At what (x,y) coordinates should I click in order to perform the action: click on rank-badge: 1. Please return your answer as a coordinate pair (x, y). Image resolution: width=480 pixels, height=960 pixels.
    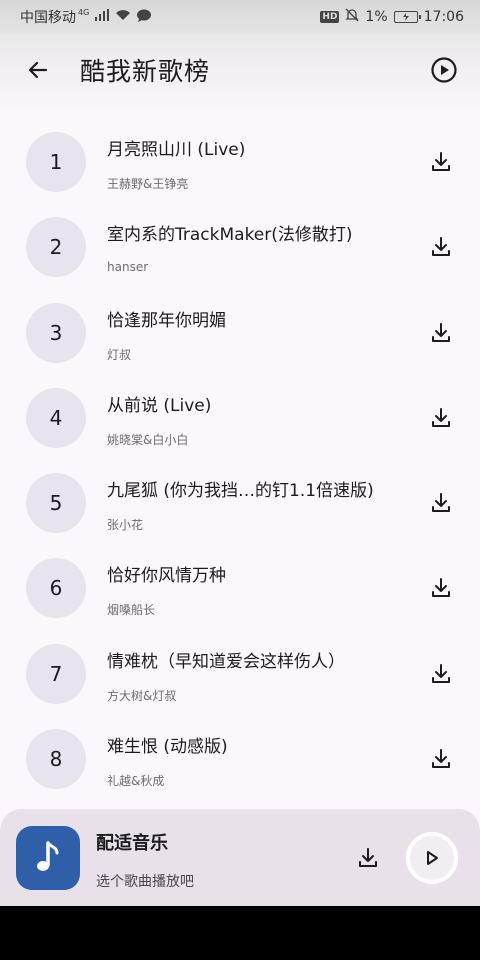
    Looking at the image, I should click on (56, 162).